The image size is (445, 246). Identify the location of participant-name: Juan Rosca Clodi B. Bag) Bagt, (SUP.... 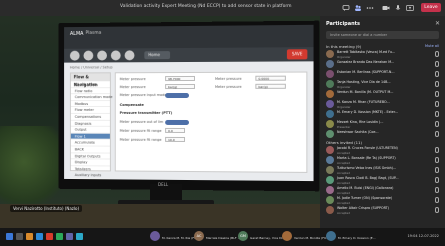
(368, 178).